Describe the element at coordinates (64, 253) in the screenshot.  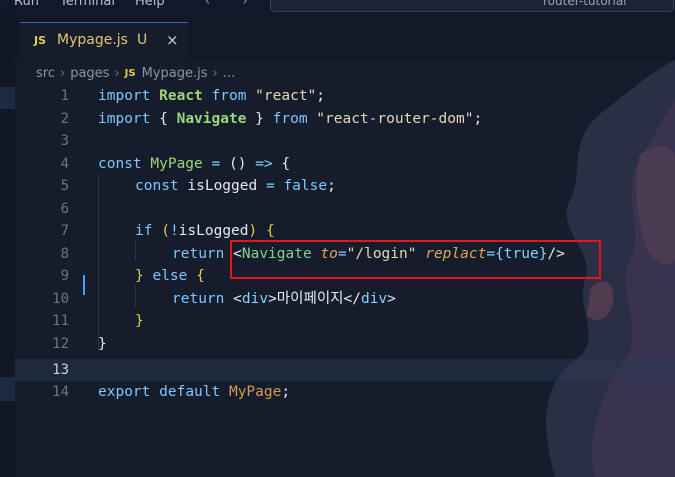
I see `line-number: 8` at that location.